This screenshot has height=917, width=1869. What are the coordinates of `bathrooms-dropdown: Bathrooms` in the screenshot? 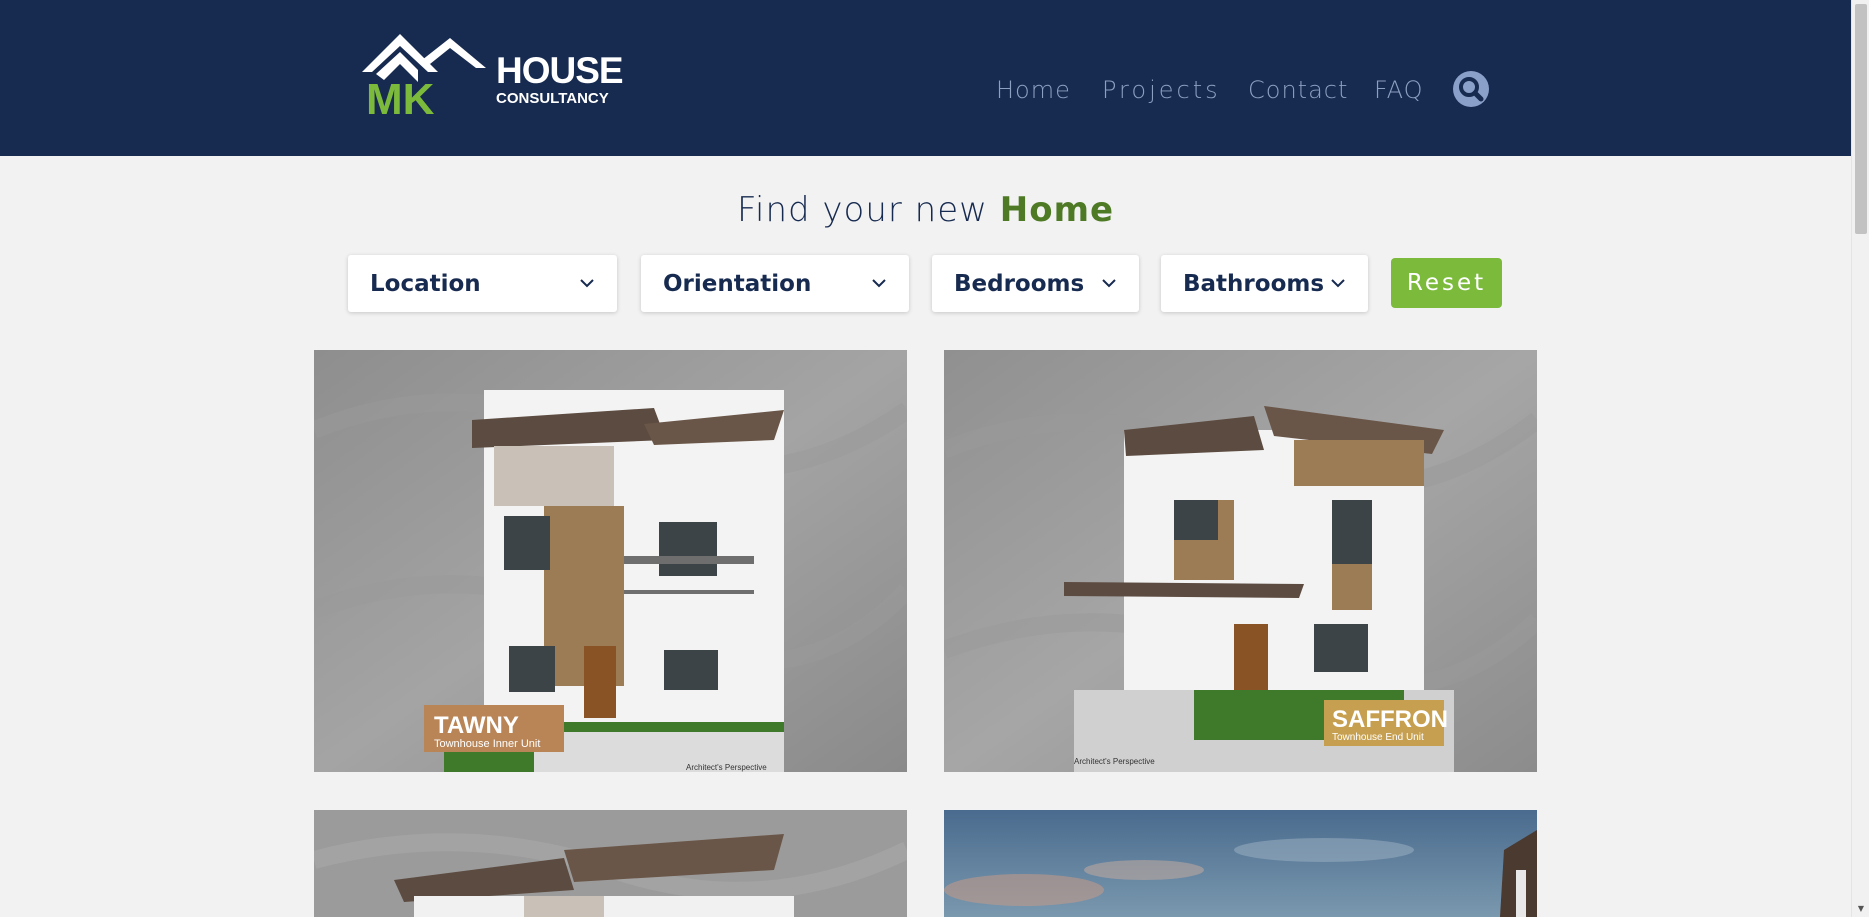 It's located at (1264, 283).